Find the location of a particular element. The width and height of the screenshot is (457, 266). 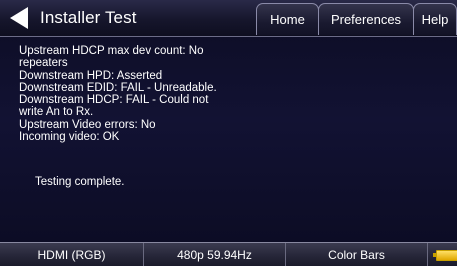

result-line: repeaters is located at coordinates (43, 63).